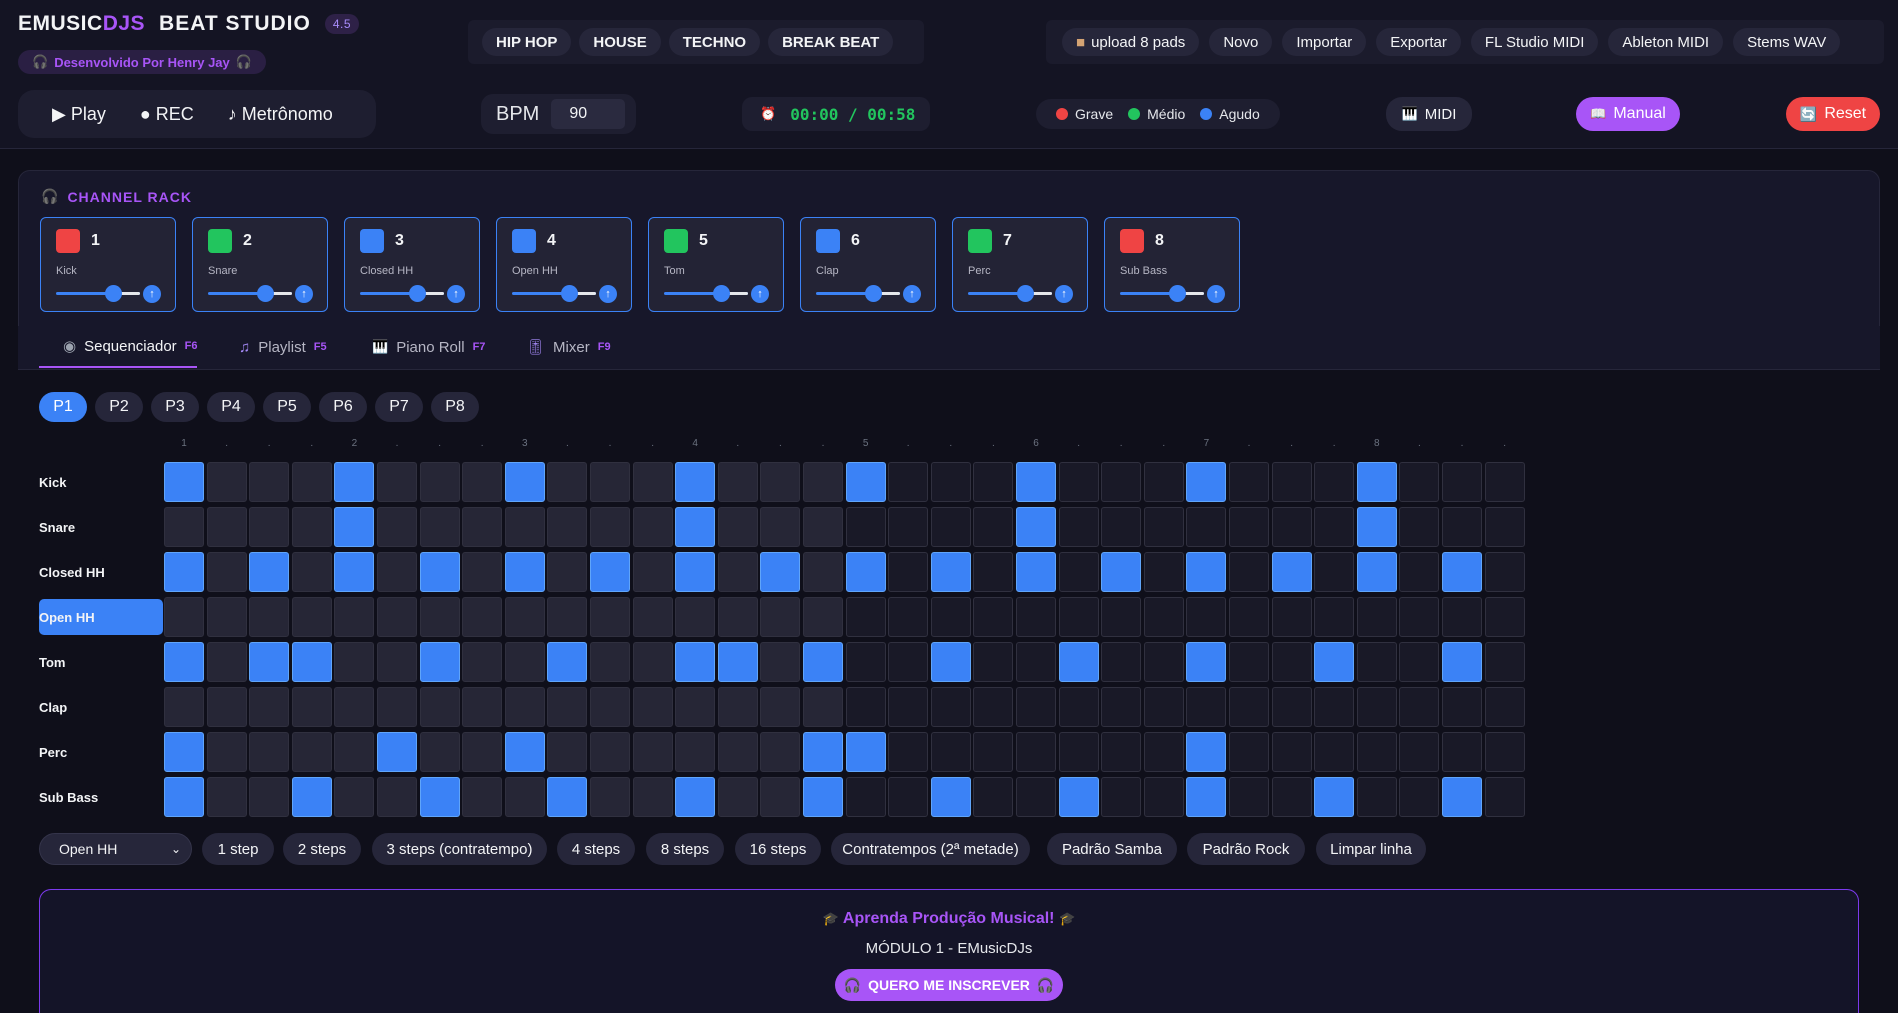 The image size is (1898, 1013). I want to click on track-row-label: Perc, so click(101, 752).